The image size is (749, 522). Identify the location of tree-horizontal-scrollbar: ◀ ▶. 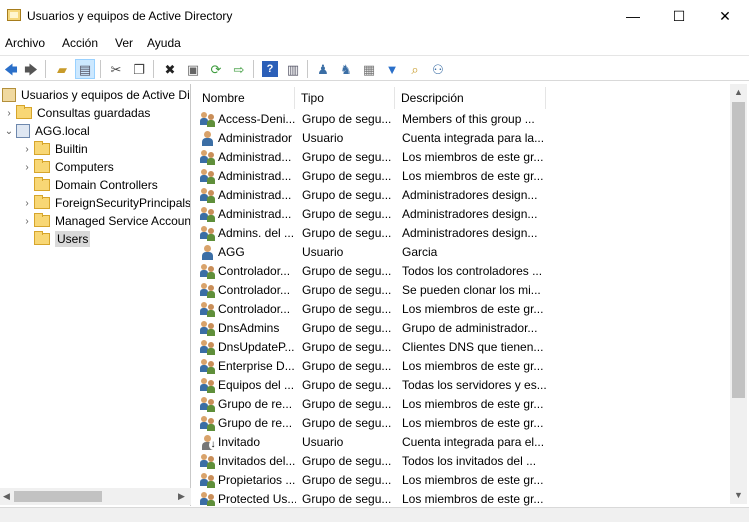
(95, 496).